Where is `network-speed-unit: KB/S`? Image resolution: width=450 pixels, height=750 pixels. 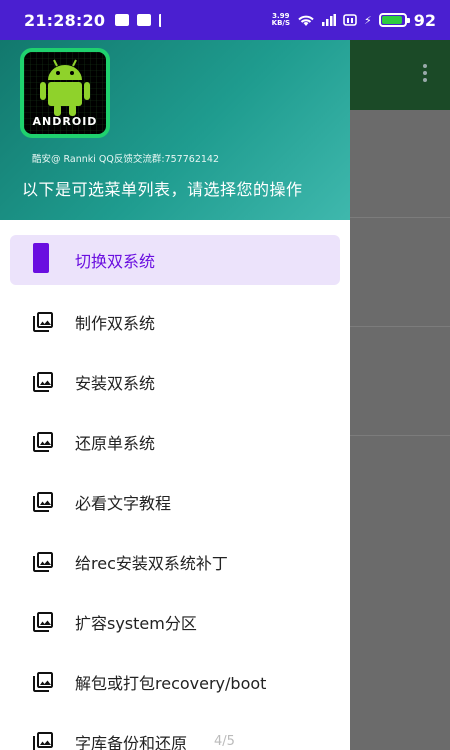
network-speed-unit: KB/S is located at coordinates (280, 23).